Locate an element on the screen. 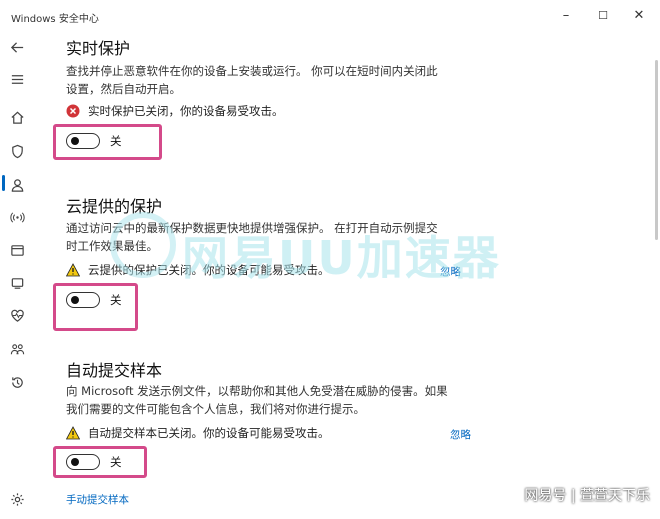 Image resolution: width=660 pixels, height=519 pixels. error-icon is located at coordinates (73, 111).